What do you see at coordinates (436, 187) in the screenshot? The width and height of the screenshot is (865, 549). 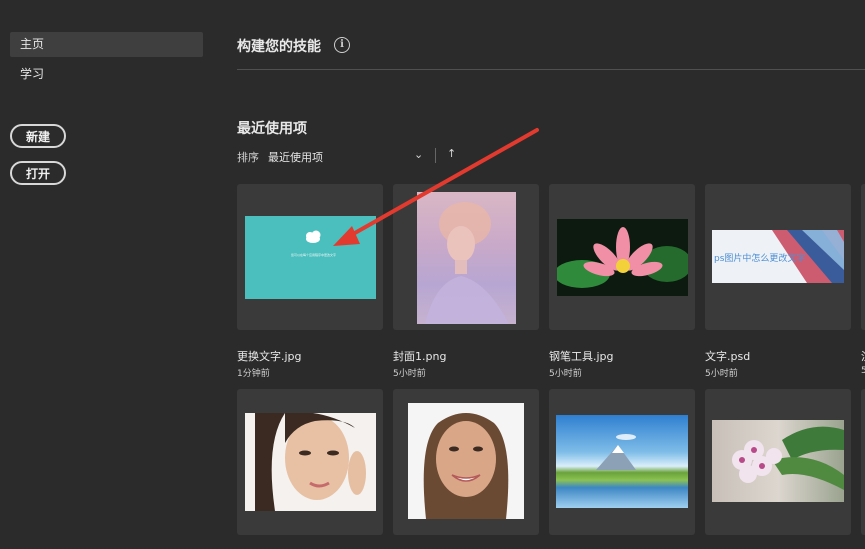 I see `annotation-arrow` at bounding box center [436, 187].